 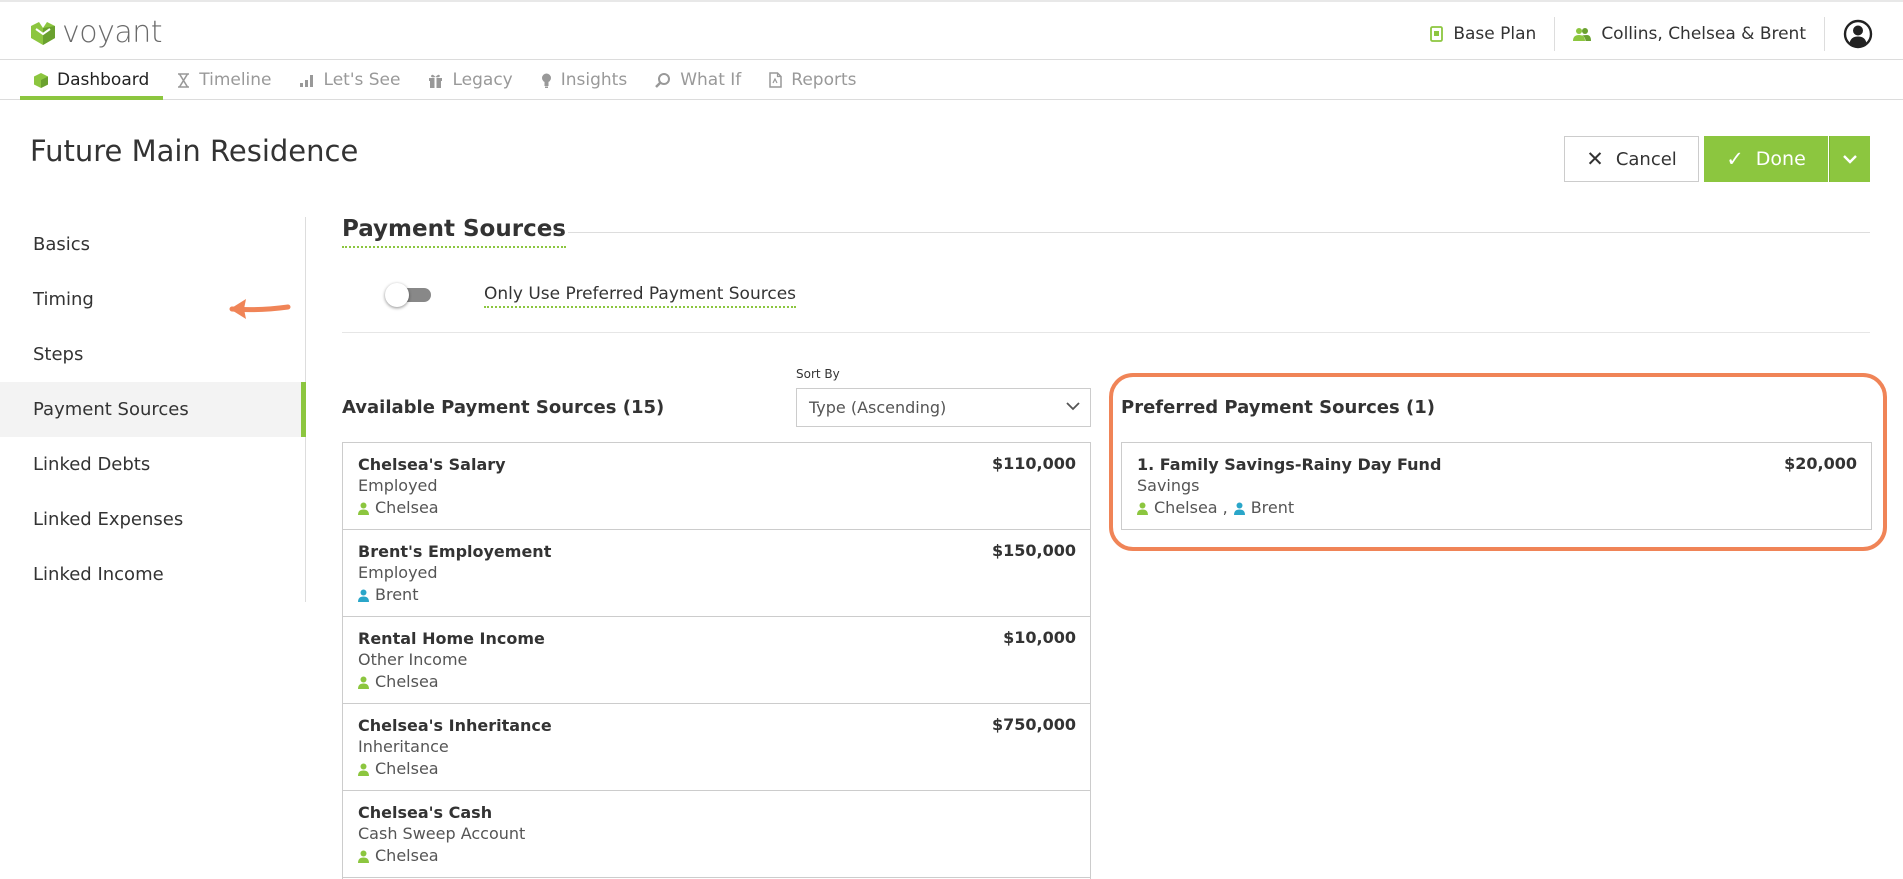 I want to click on done-label: Done, so click(x=1780, y=159).